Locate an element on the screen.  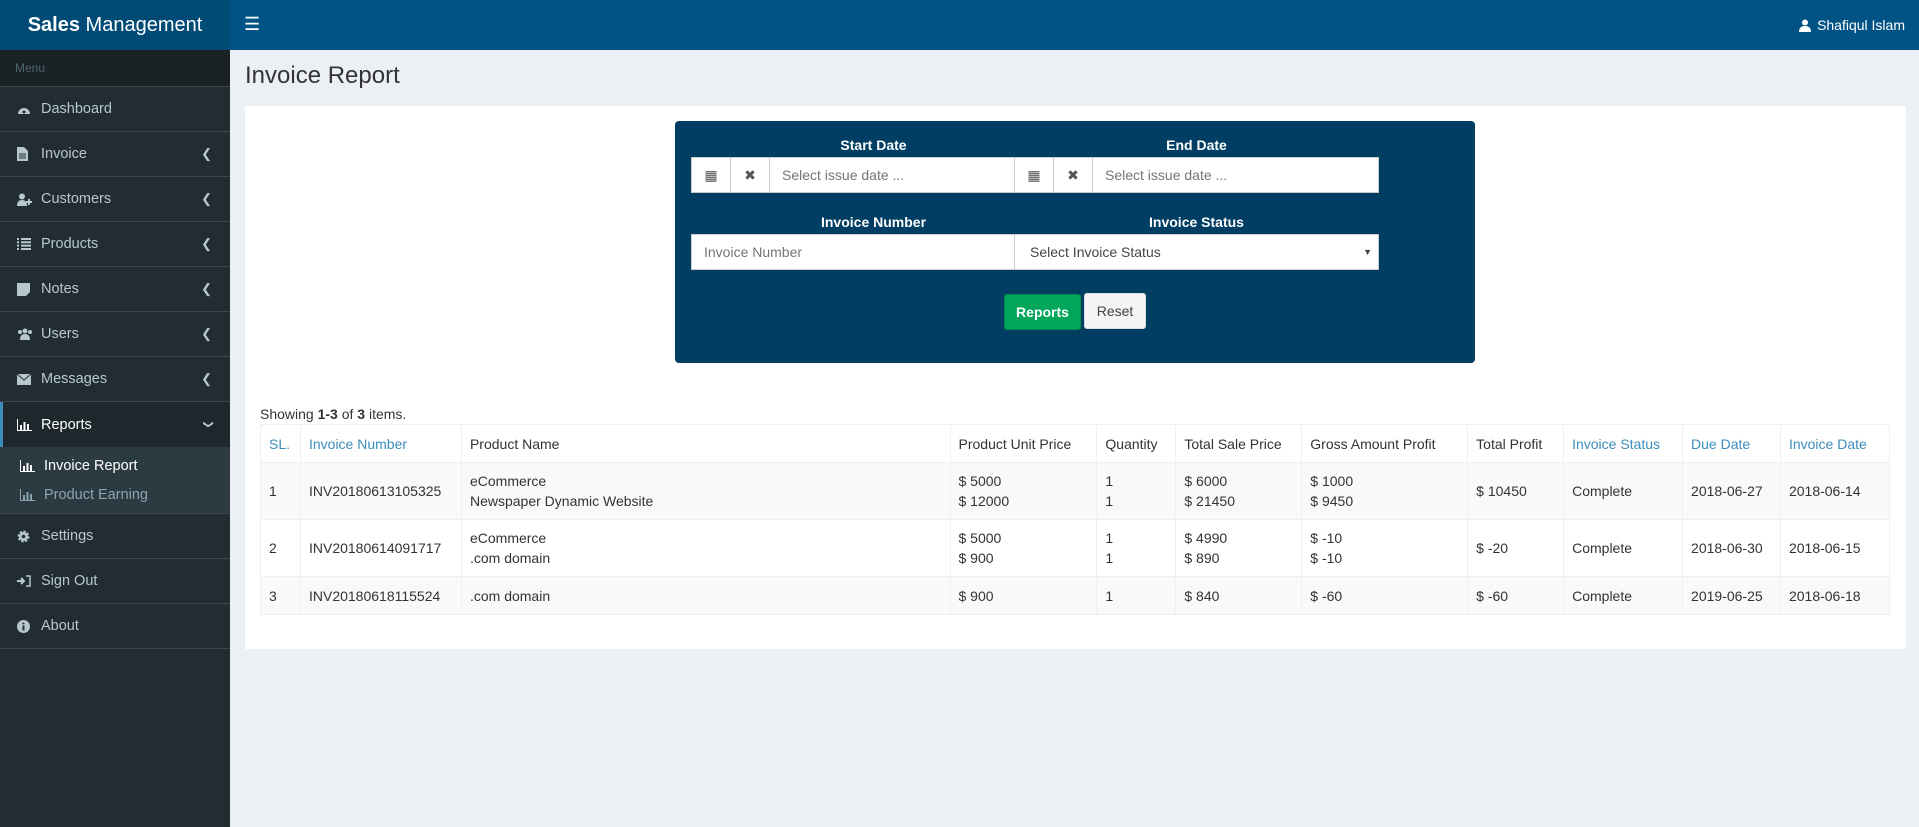
sidebar-item-sign-out: Sign Out is located at coordinates (115, 581).